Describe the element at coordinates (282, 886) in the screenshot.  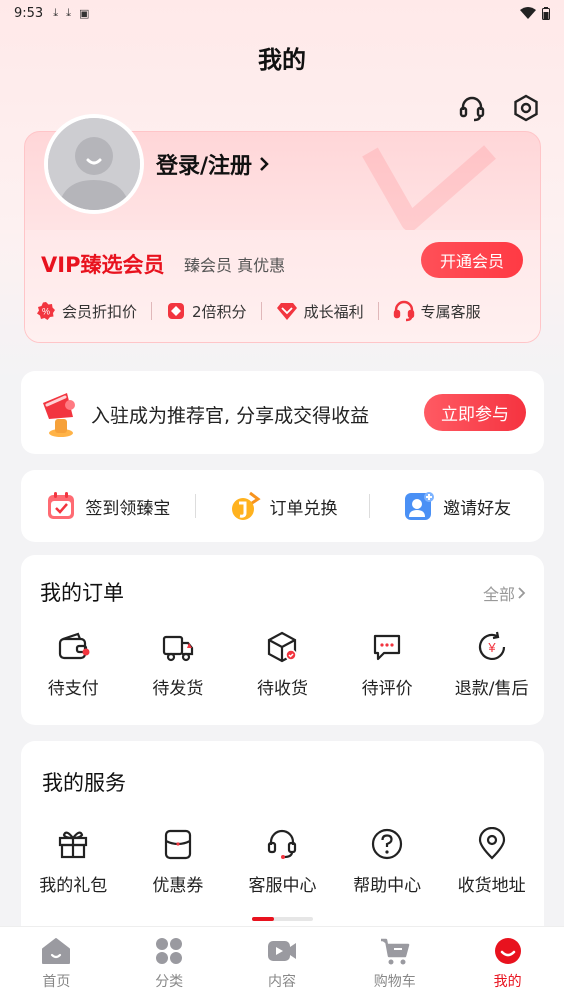
I see `service-label: 客服中心` at that location.